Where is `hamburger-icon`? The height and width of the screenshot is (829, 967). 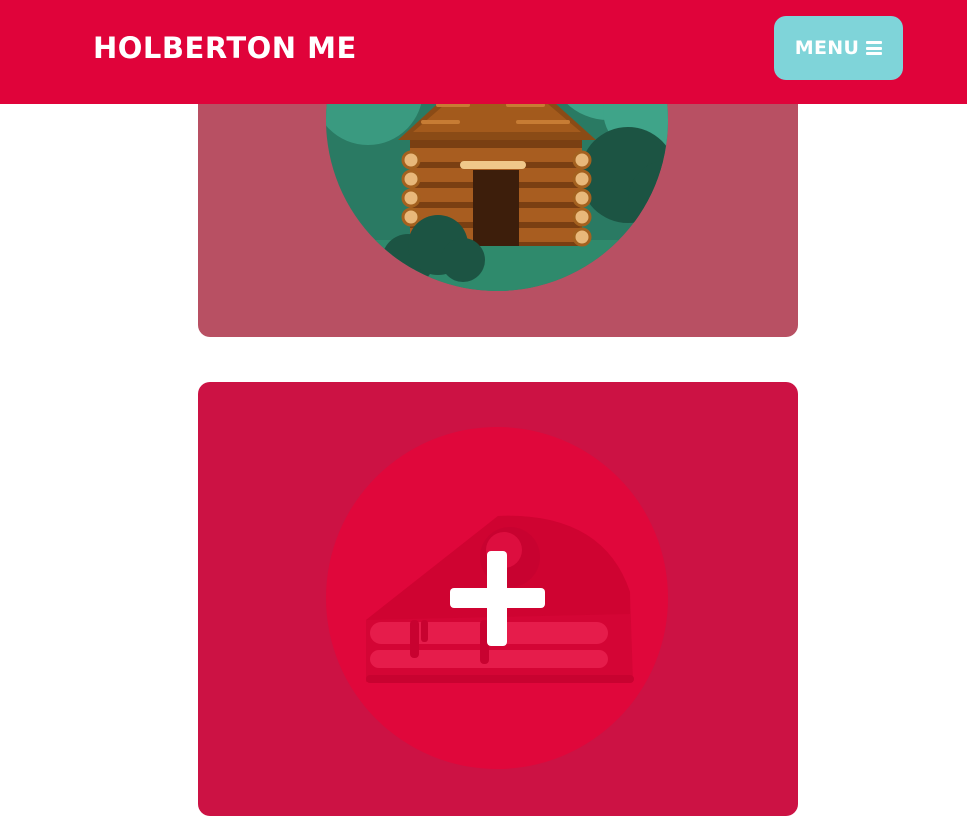 hamburger-icon is located at coordinates (874, 48).